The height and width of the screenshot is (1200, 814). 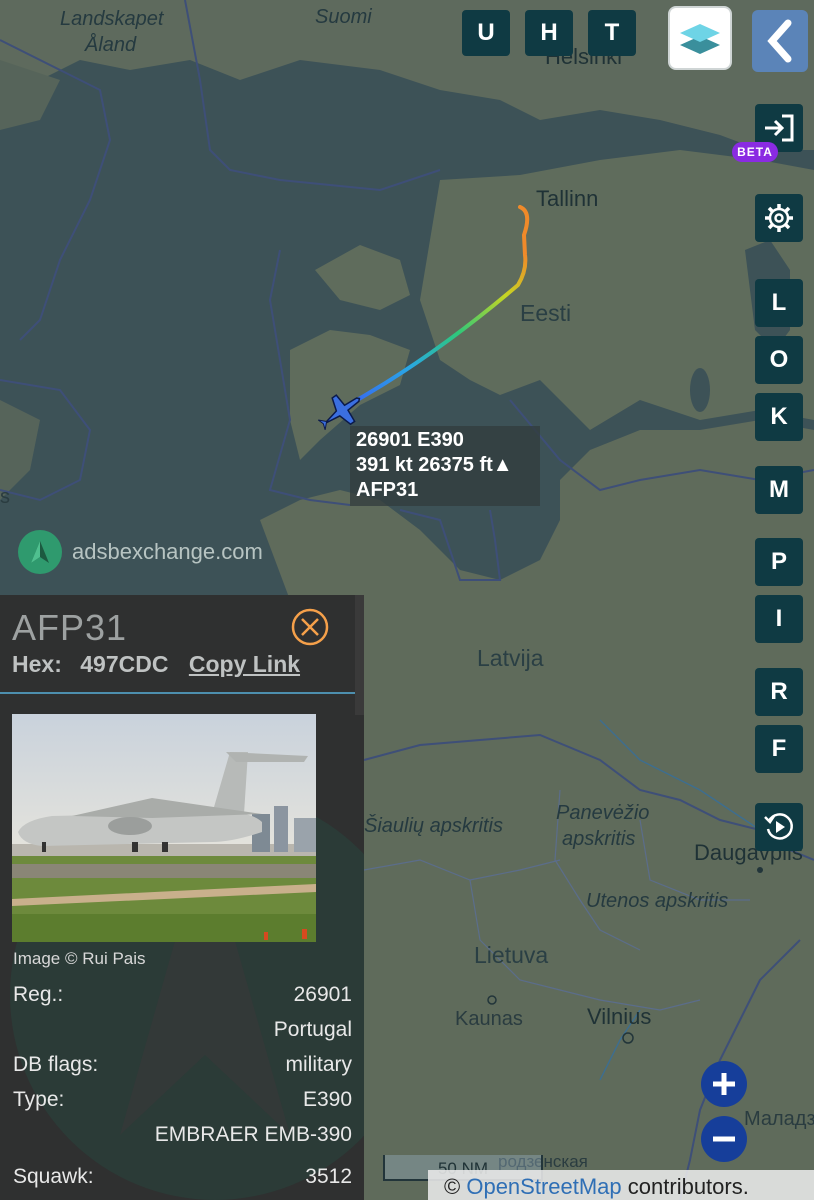 I want to click on replay-button, so click(x=779, y=827).